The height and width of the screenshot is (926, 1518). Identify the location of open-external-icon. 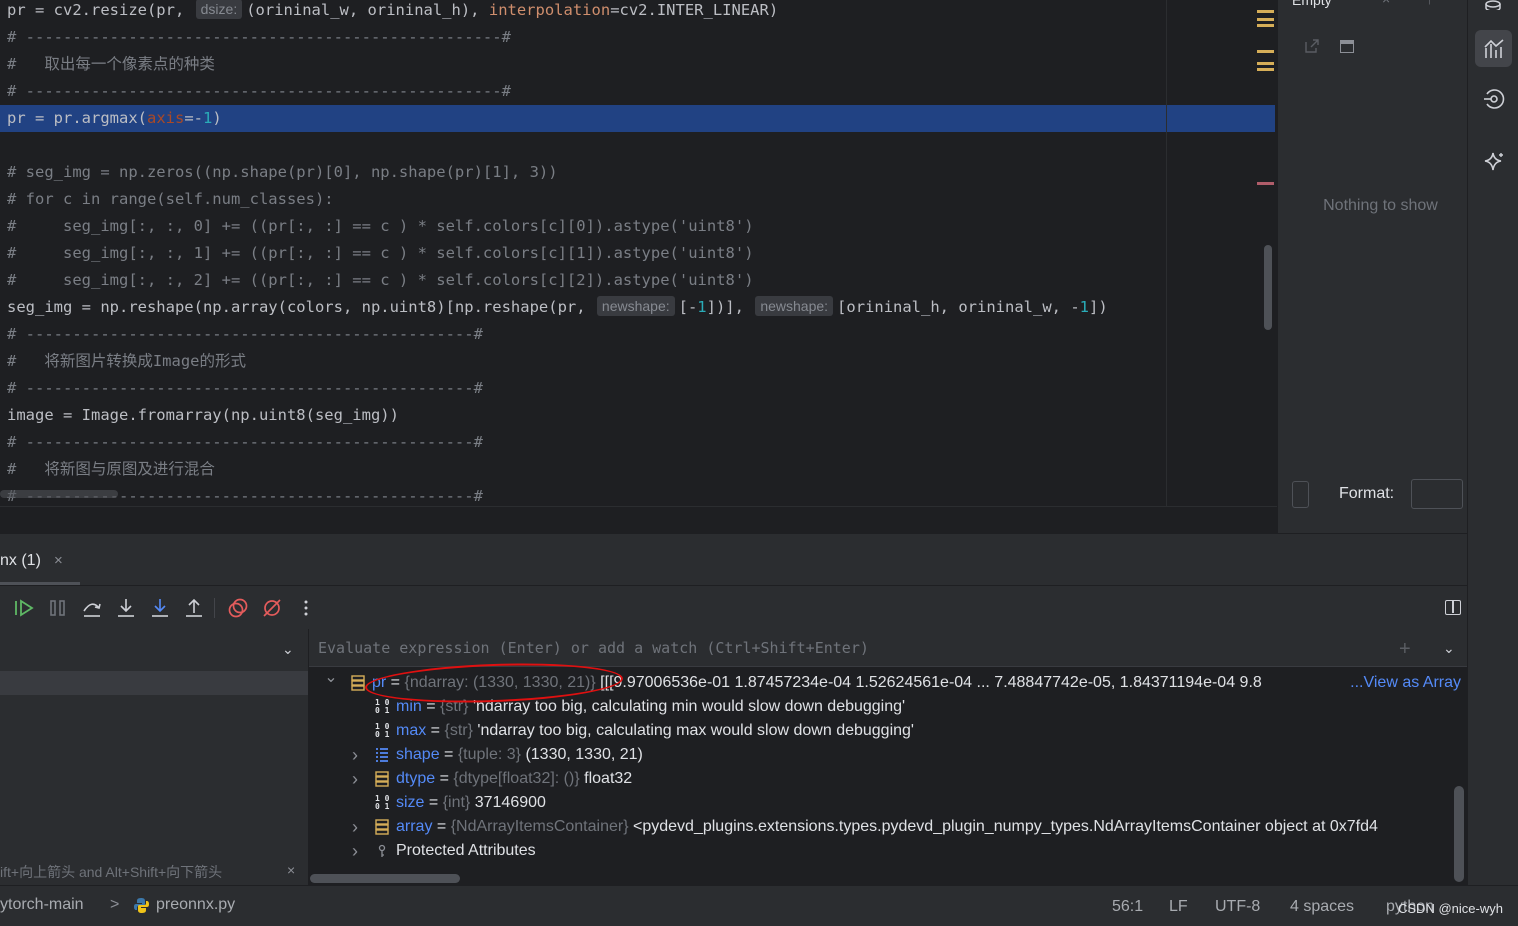
(1312, 46).